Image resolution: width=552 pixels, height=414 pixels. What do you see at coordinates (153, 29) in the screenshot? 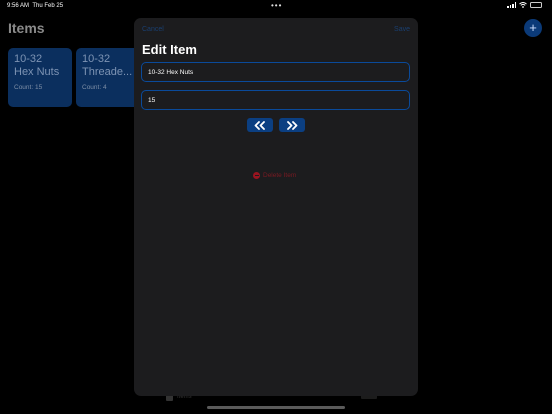
I see `cancel-button: Cancel` at bounding box center [153, 29].